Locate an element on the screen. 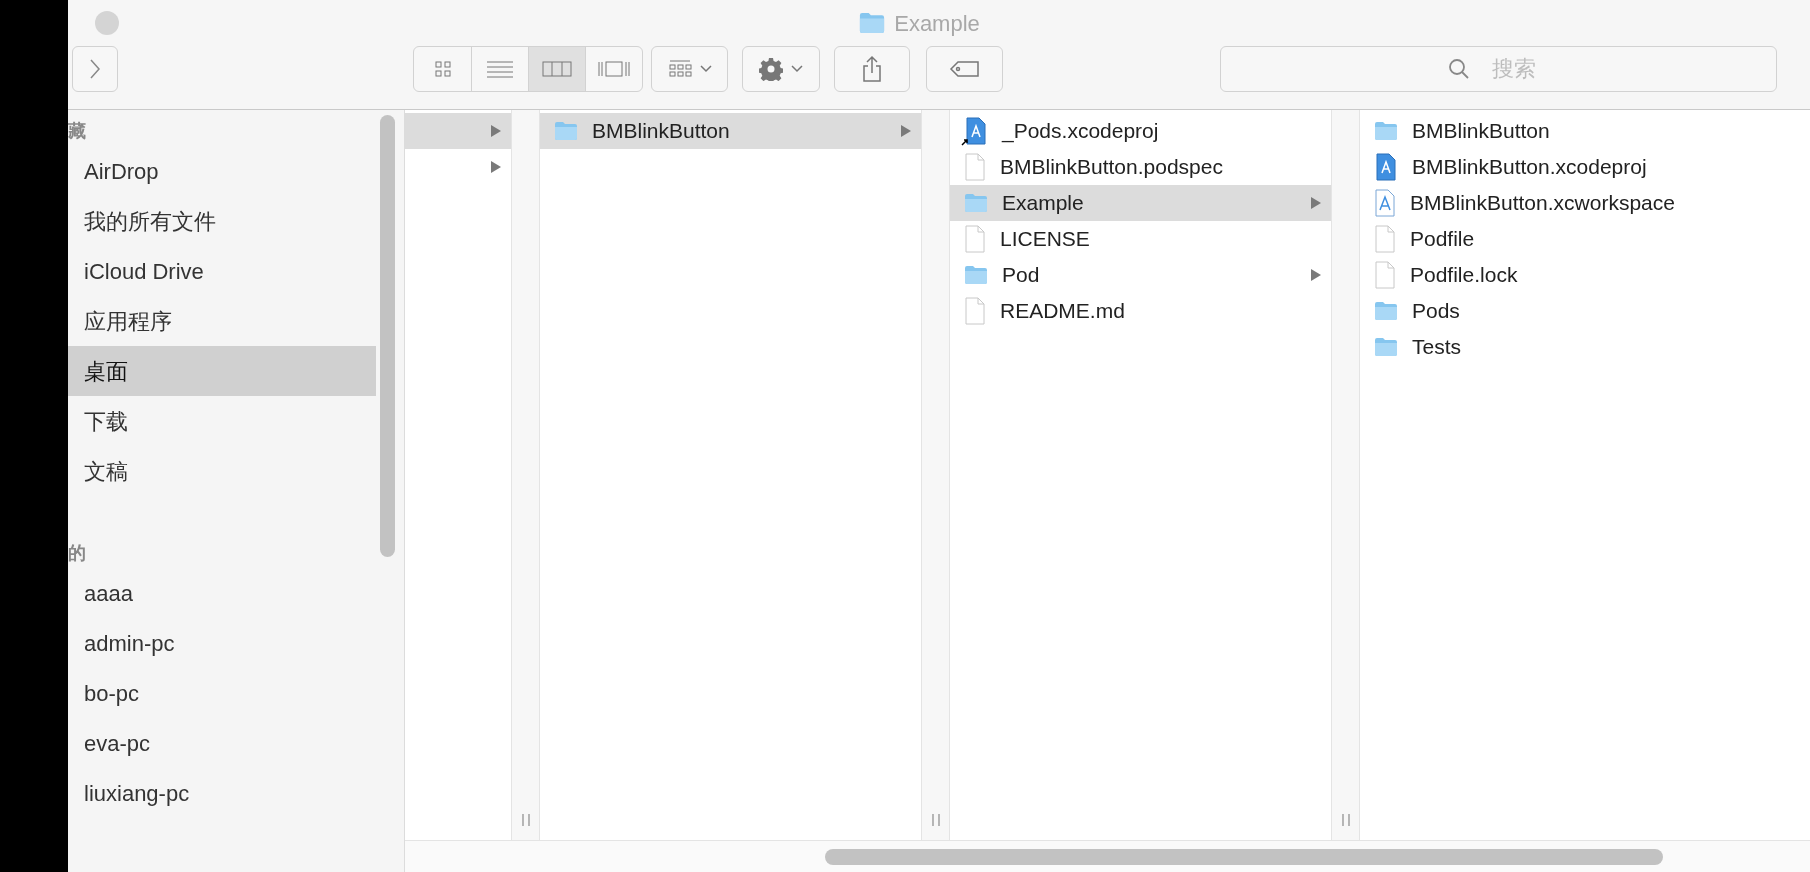 The width and height of the screenshot is (1810, 872). file-row: Example is located at coordinates (1140, 203).